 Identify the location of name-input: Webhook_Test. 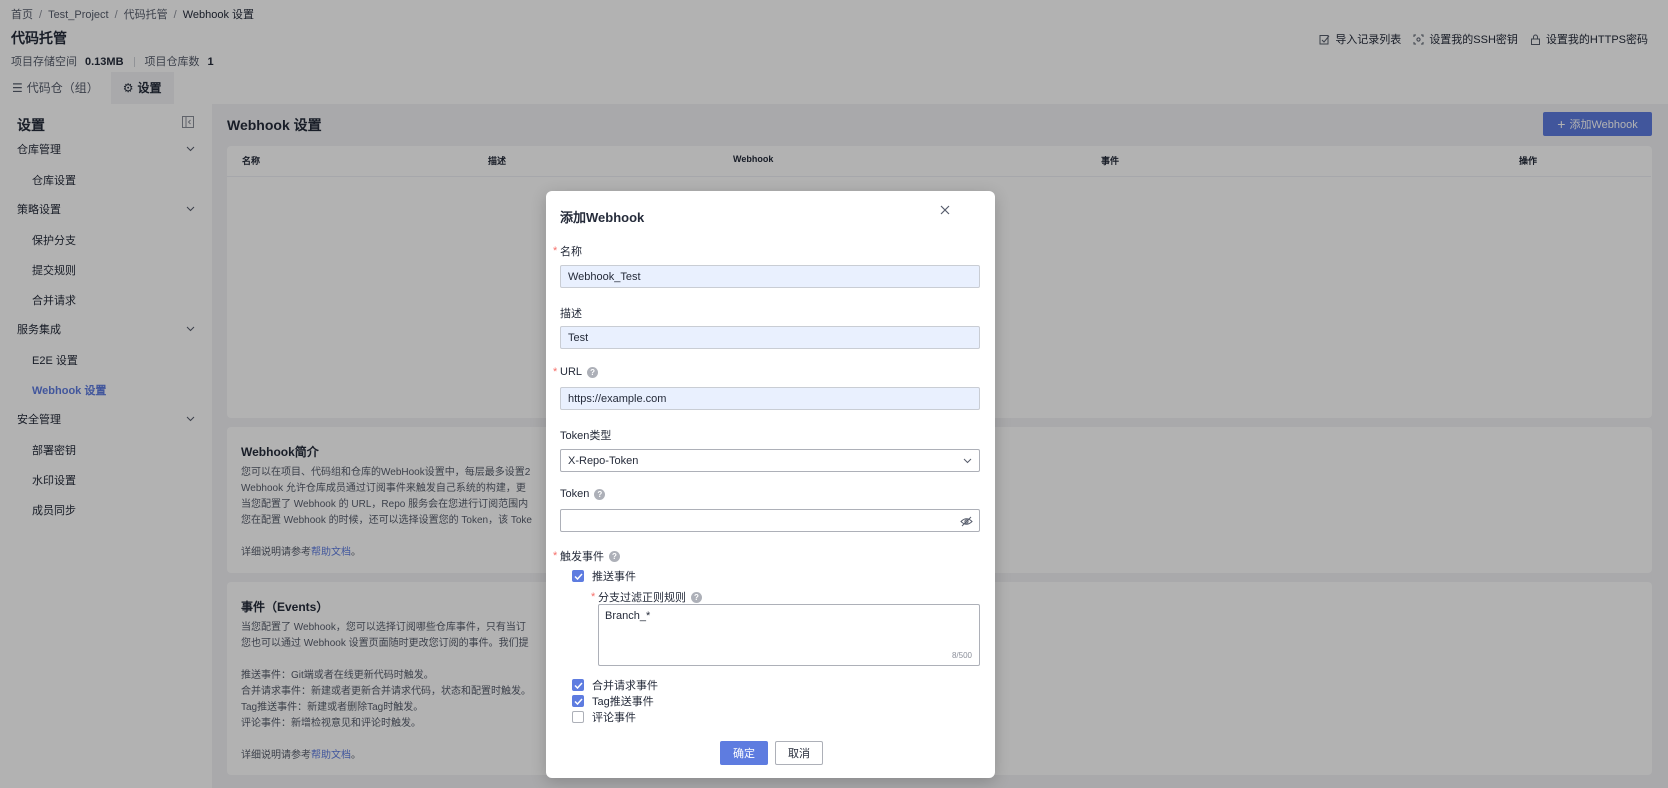
(770, 276).